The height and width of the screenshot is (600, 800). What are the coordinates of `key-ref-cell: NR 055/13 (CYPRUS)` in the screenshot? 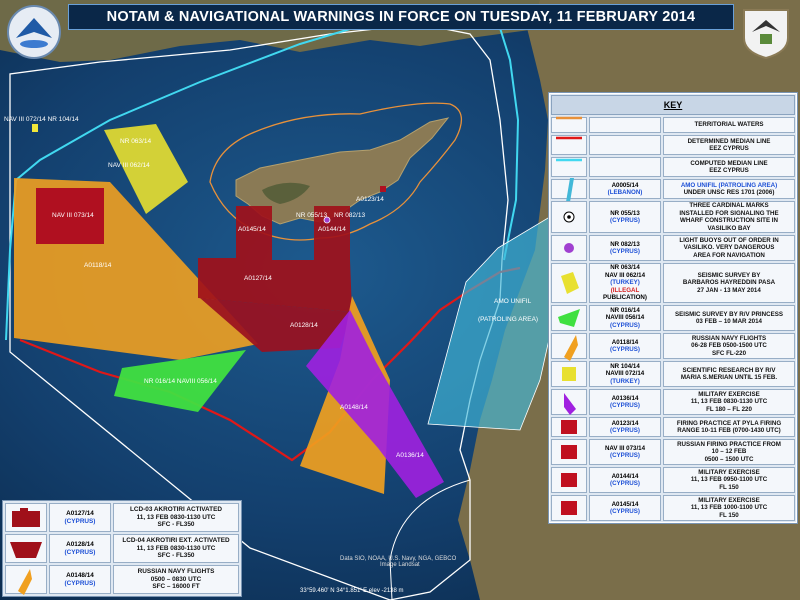 It's located at (625, 217).